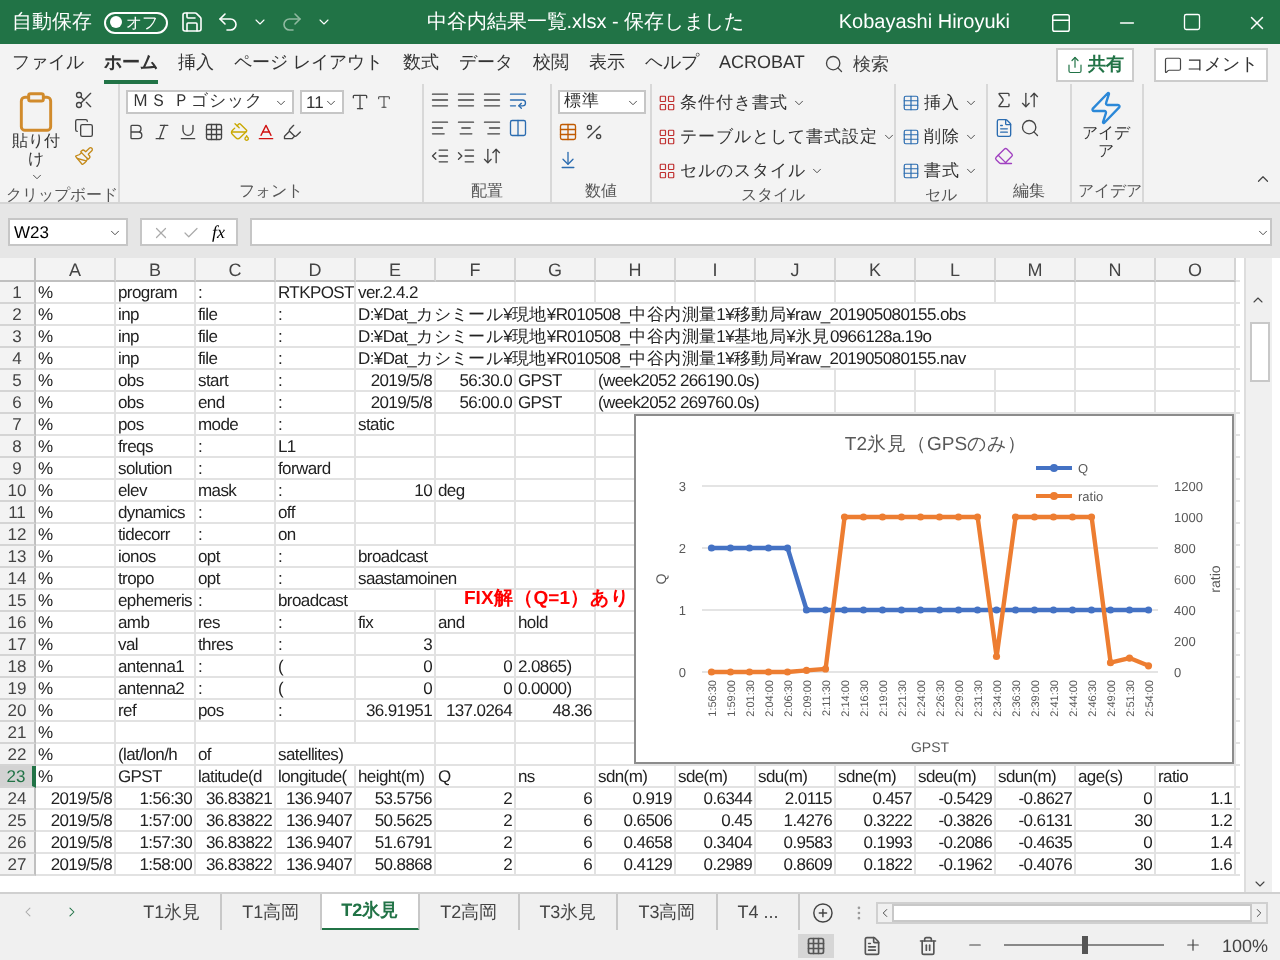 The image size is (1280, 960). What do you see at coordinates (136, 22) in the screenshot?
I see `autosave-toggle: オフ` at bounding box center [136, 22].